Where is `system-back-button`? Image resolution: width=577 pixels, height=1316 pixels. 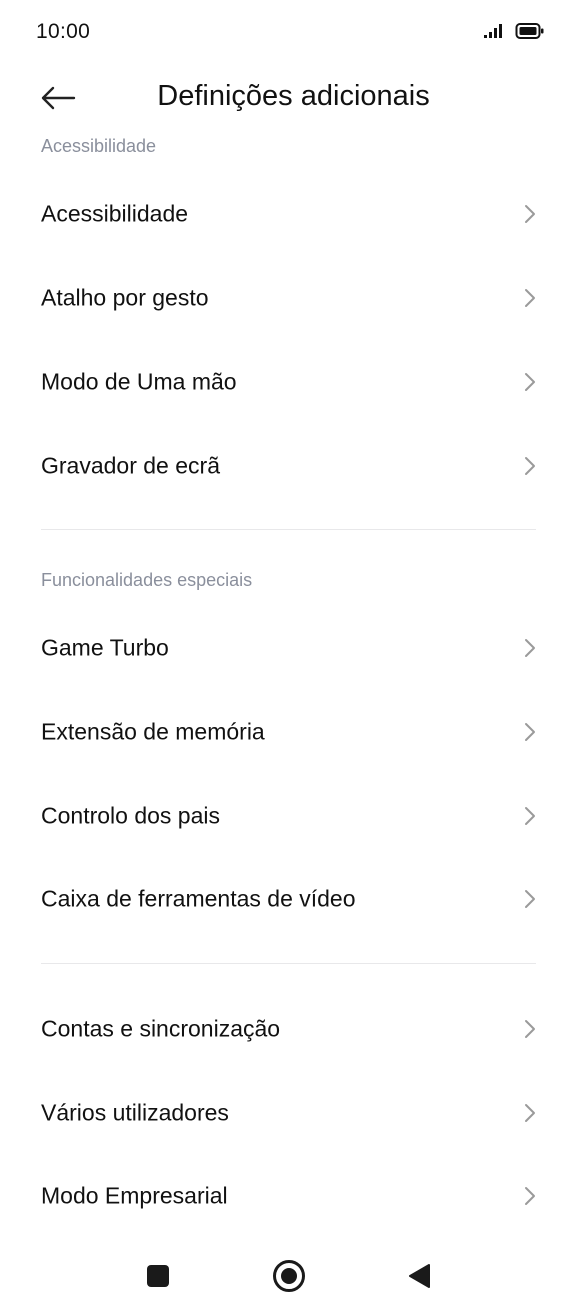
system-back-button is located at coordinates (419, 1276).